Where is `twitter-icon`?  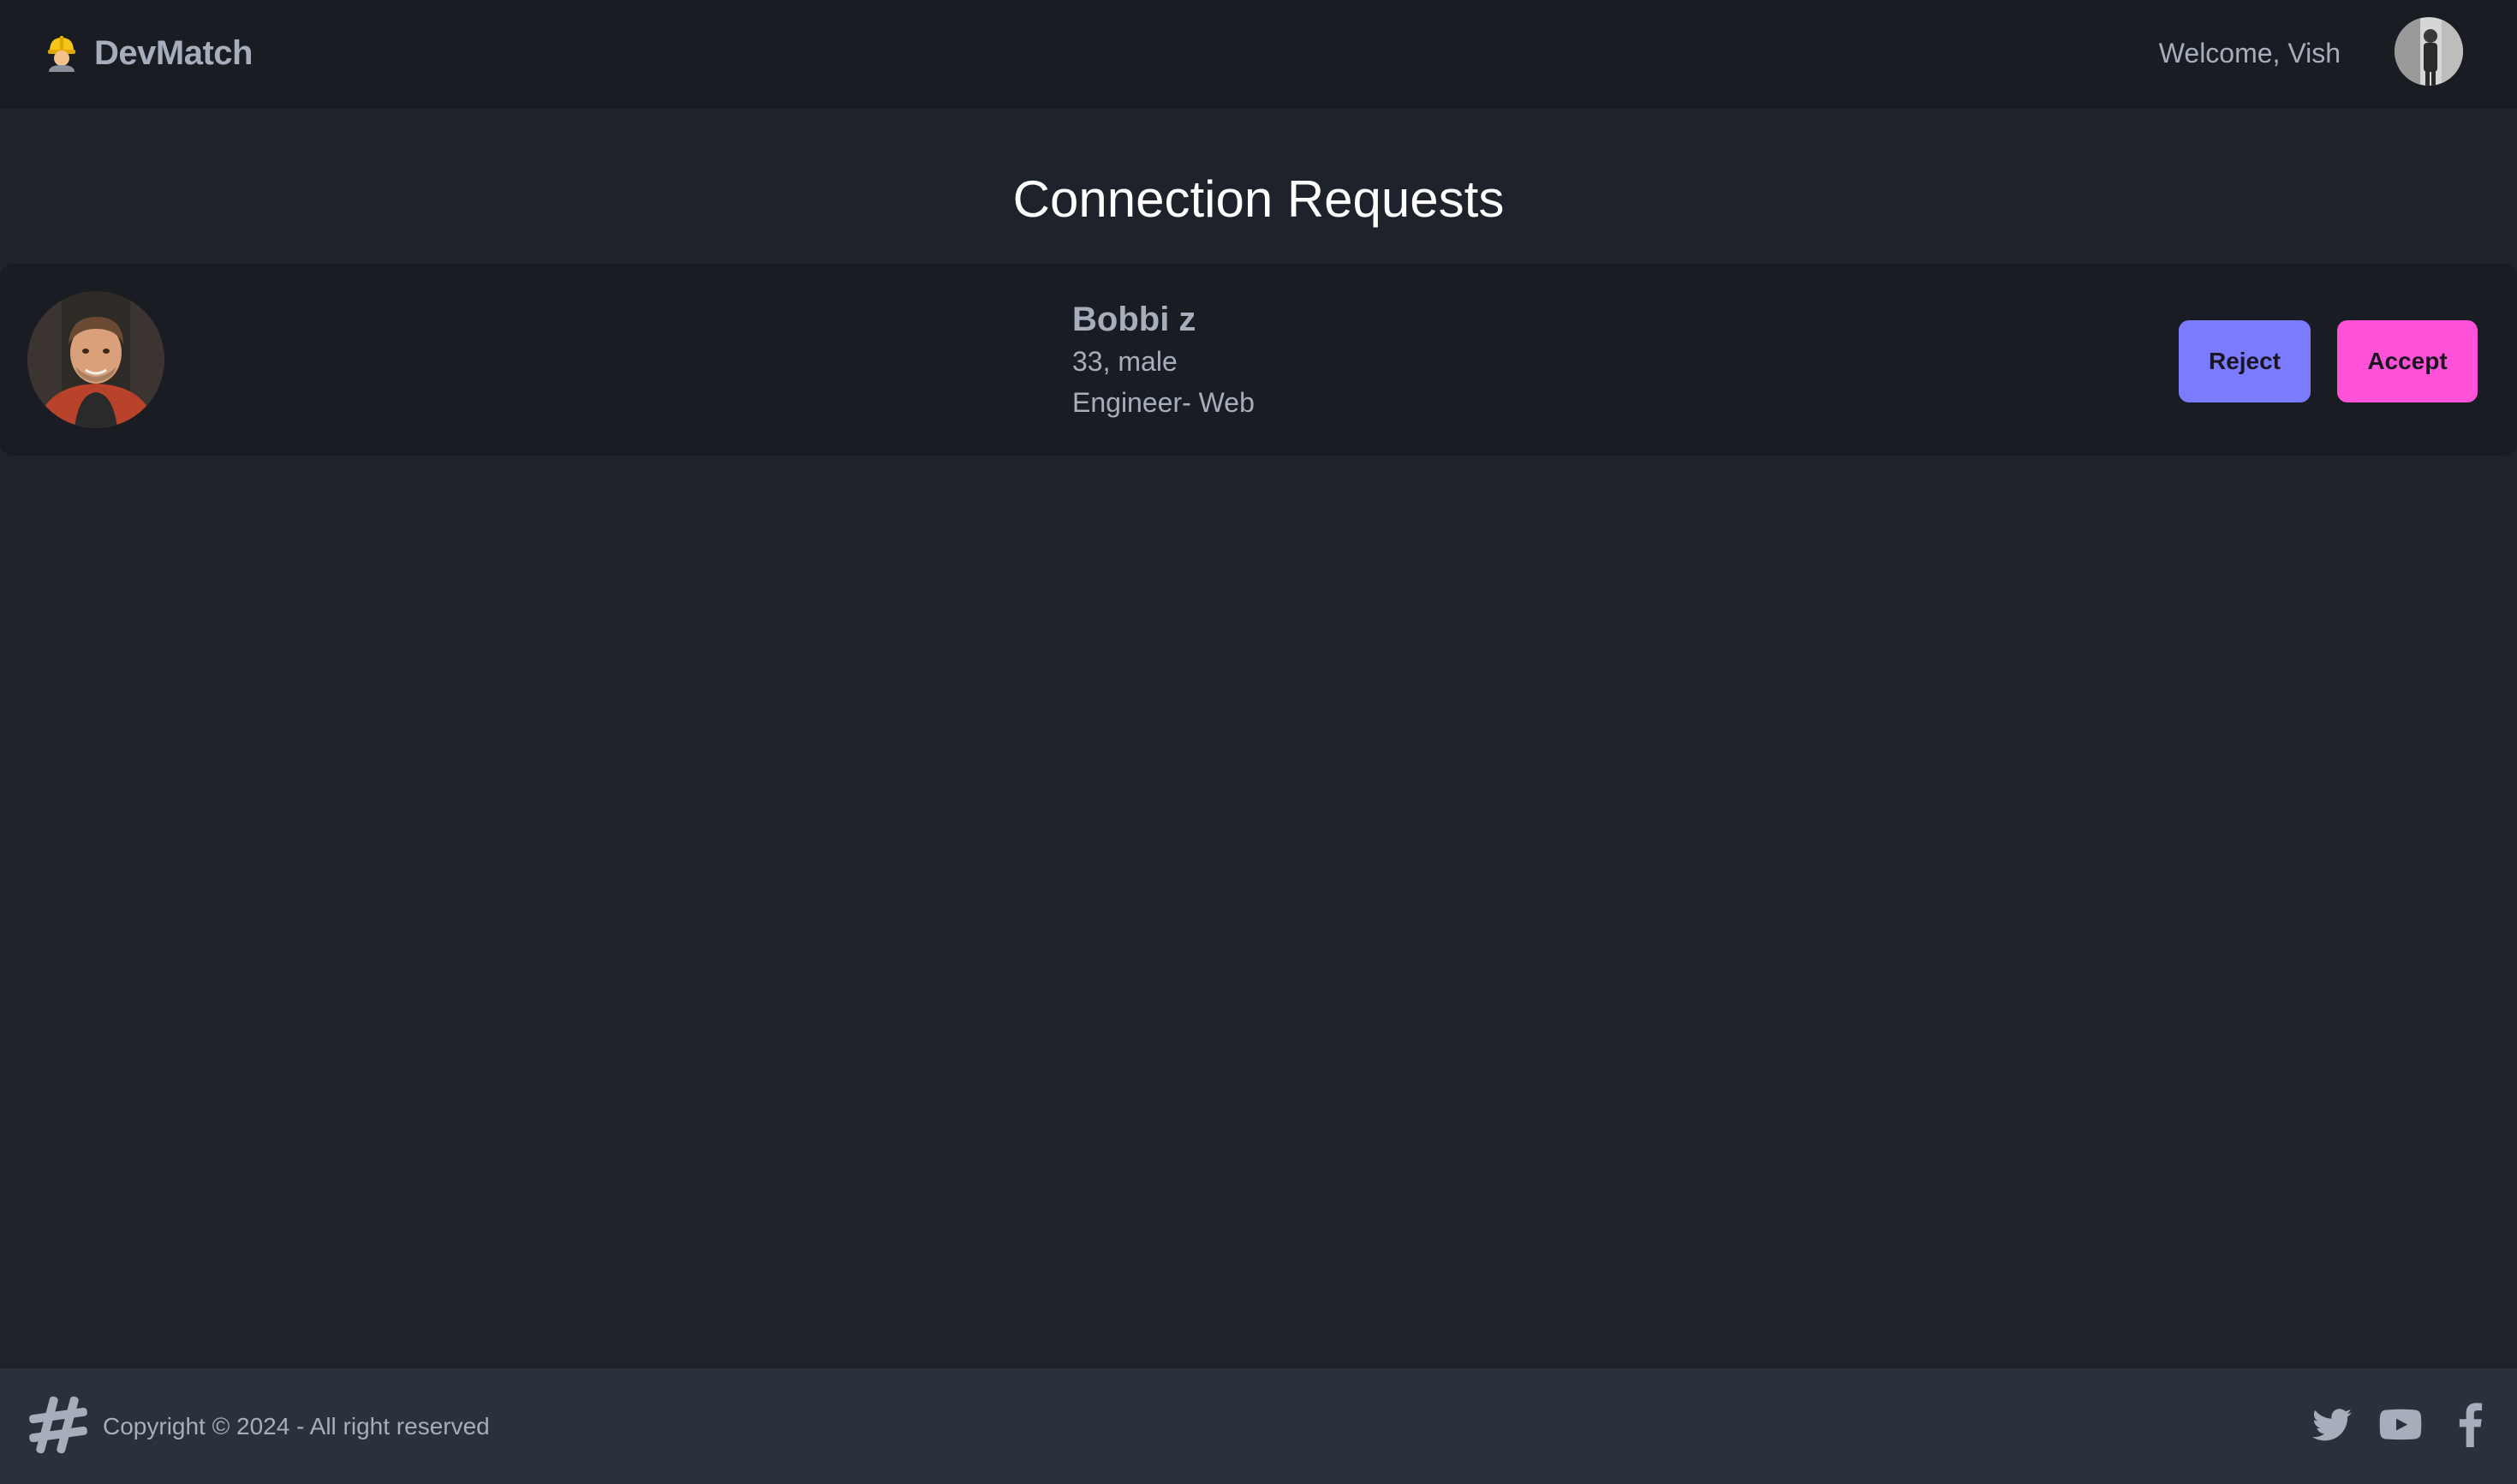
twitter-icon is located at coordinates (2332, 1425).